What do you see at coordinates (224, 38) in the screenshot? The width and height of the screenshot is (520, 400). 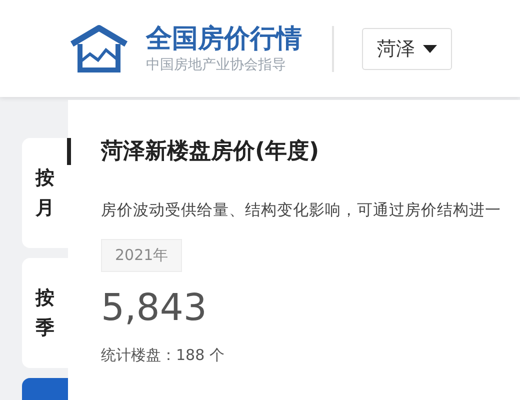 I see `site-title: 全国房价行情` at bounding box center [224, 38].